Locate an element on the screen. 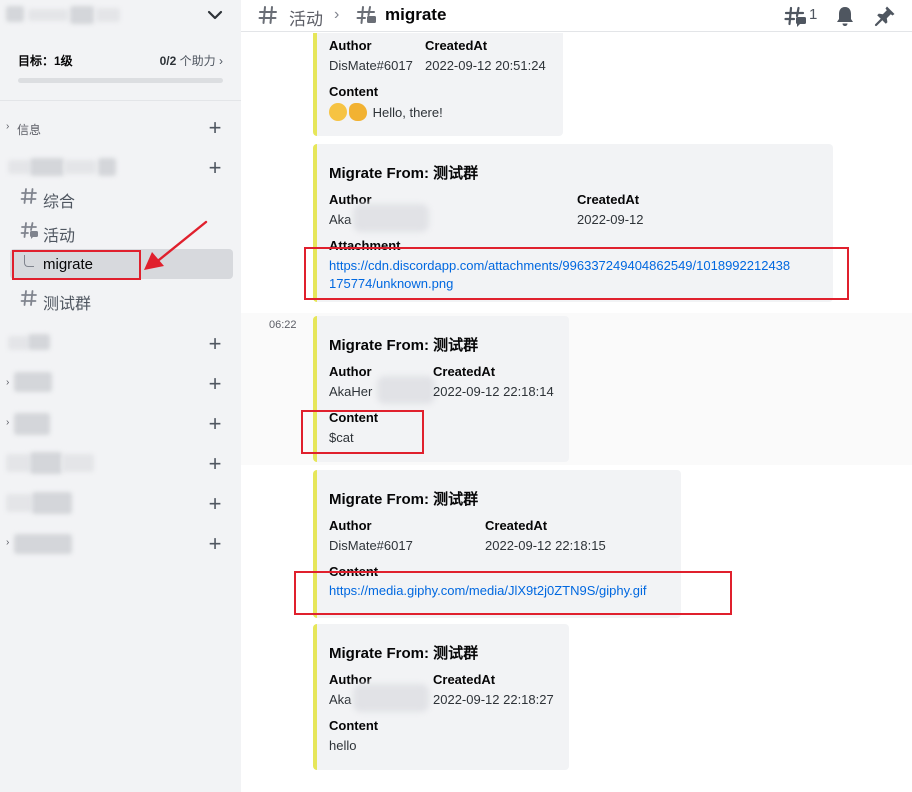 Image resolution: width=912 pixels, height=792 pixels. page-title: migrate is located at coordinates (416, 14).